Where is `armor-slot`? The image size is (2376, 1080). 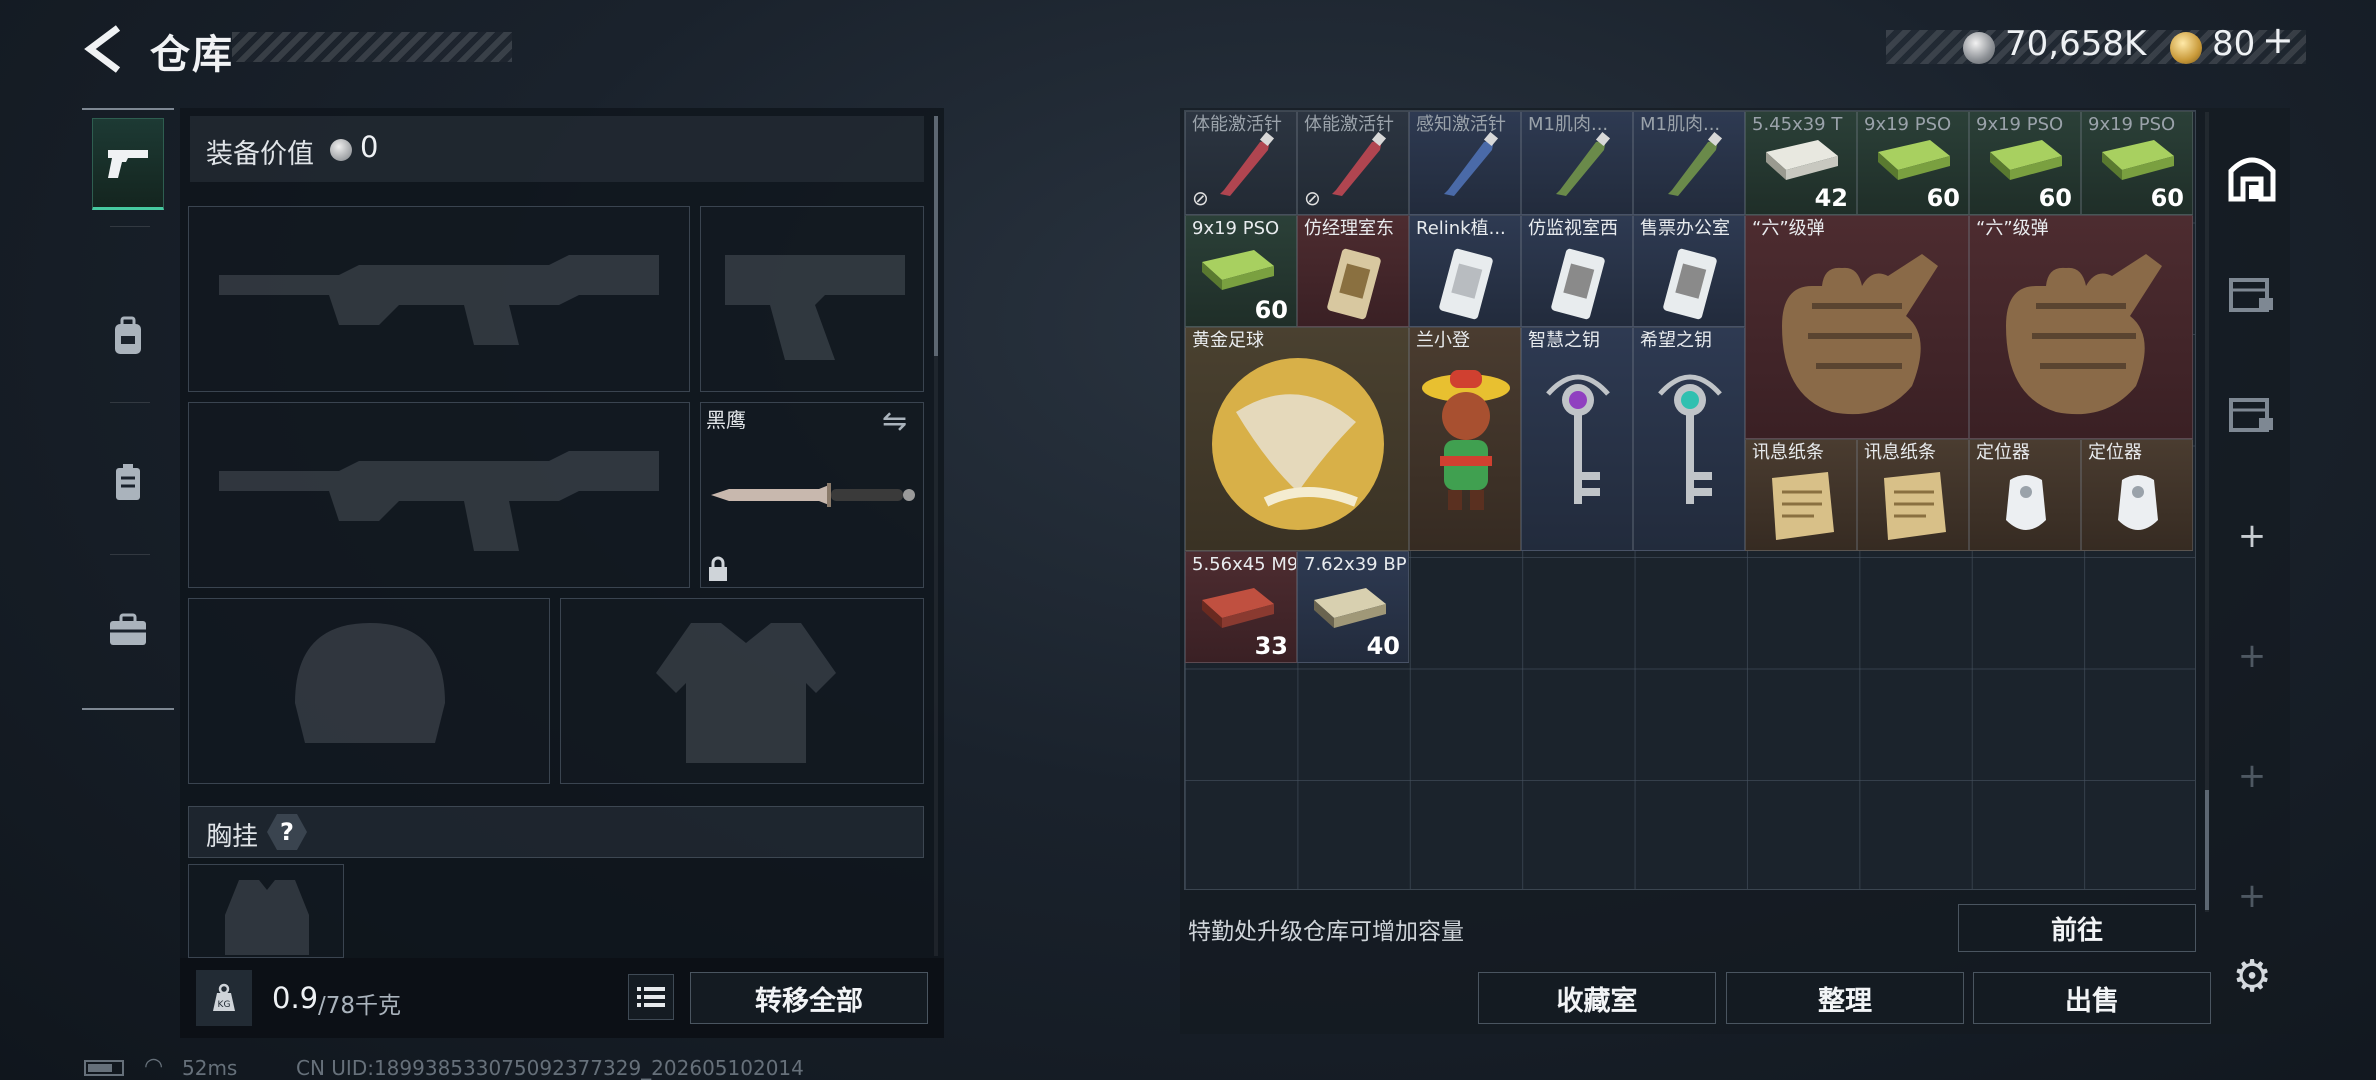 armor-slot is located at coordinates (742, 691).